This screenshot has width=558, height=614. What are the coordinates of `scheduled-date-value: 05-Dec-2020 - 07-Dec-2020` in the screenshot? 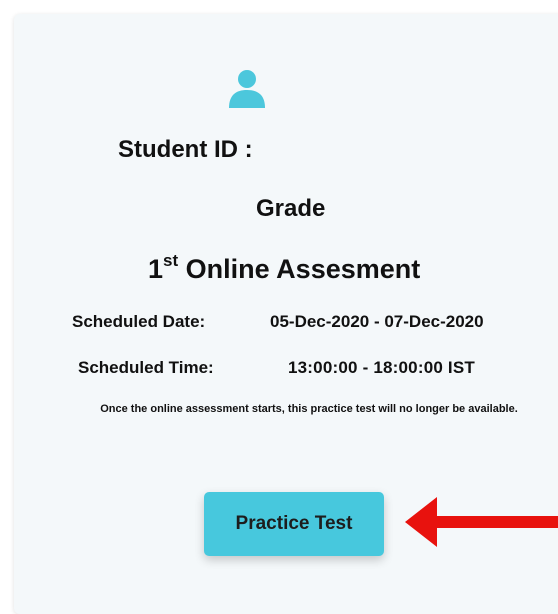 It's located at (377, 321).